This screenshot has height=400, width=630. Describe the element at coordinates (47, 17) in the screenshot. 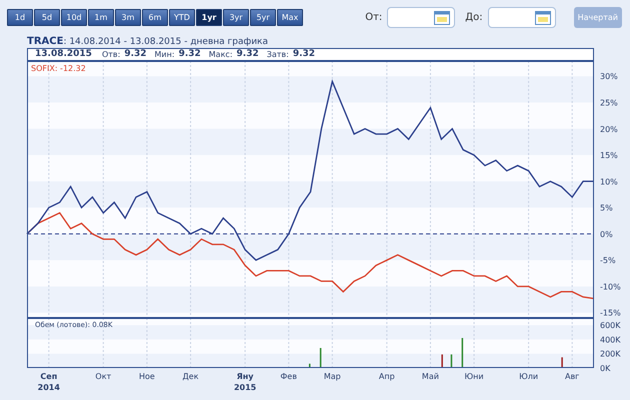

I see `period-tab: 5d` at that location.